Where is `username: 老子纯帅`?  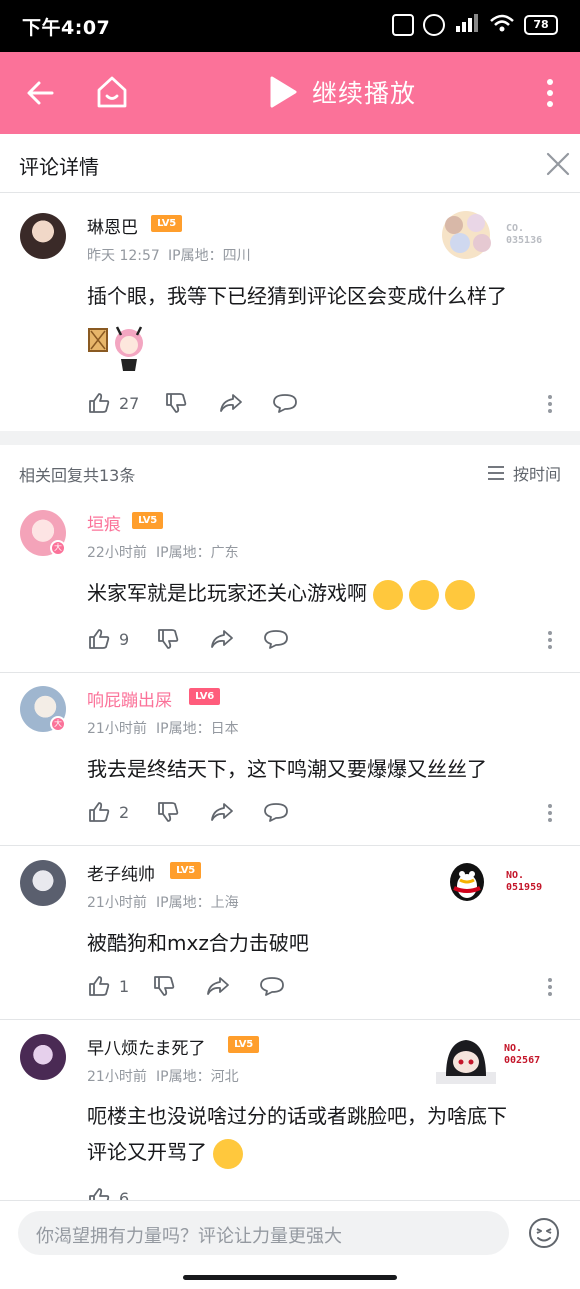
username: 老子纯帅 is located at coordinates (121, 872).